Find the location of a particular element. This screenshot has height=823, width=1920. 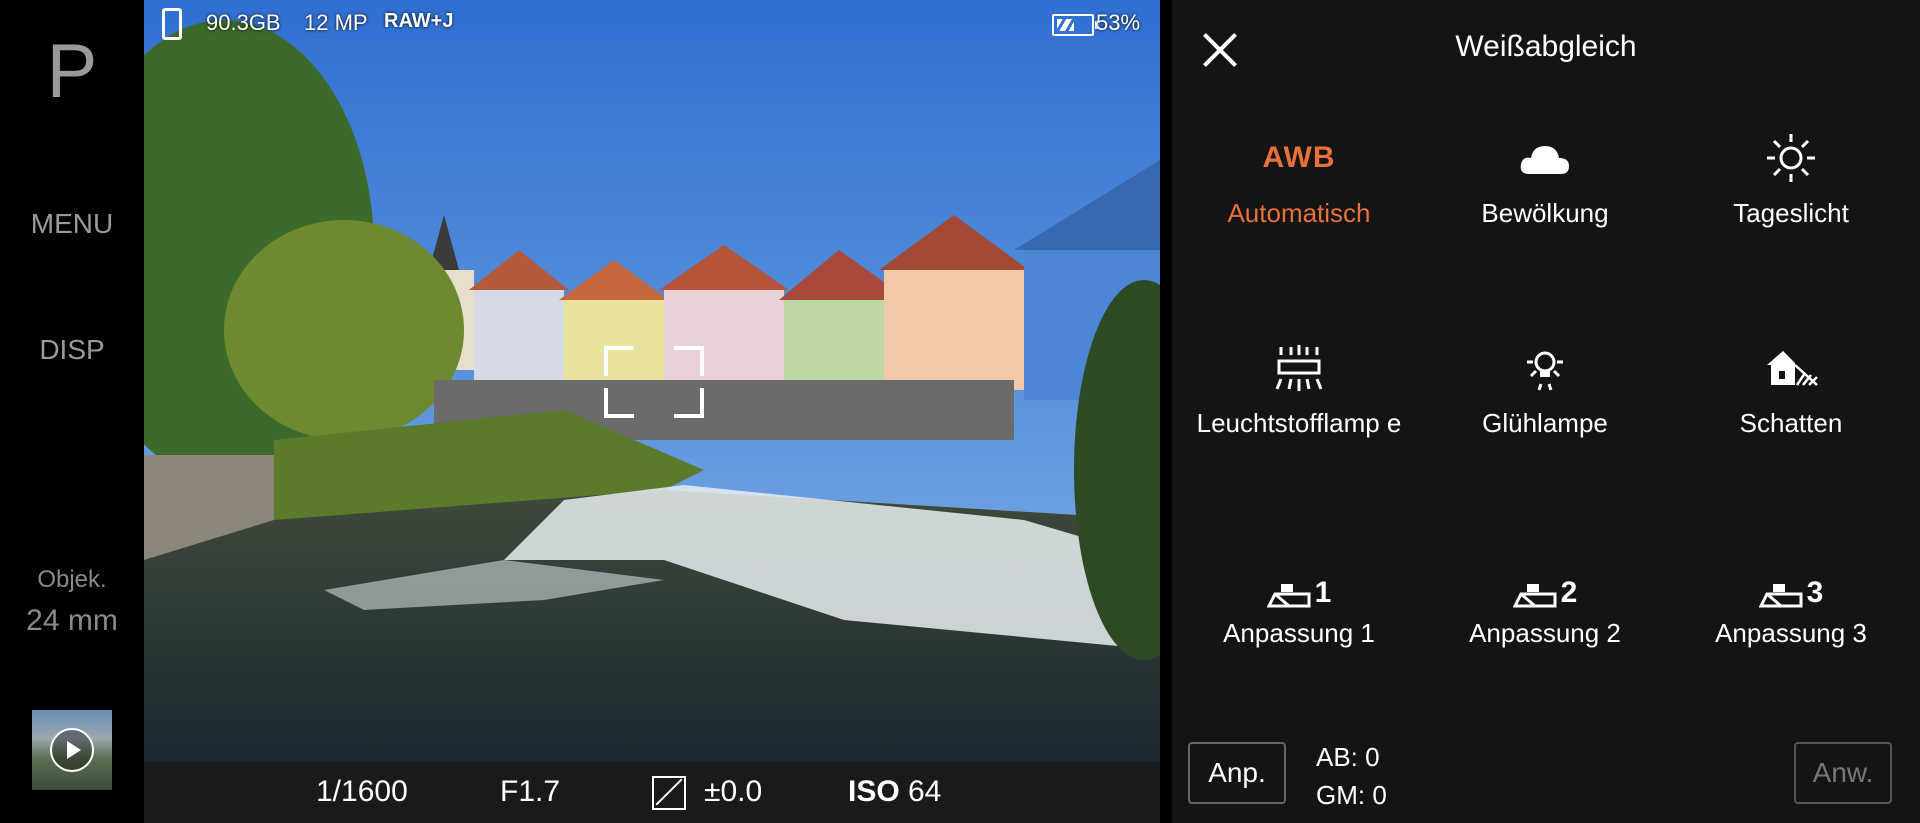

fluorescent-icon is located at coordinates (1299, 368).